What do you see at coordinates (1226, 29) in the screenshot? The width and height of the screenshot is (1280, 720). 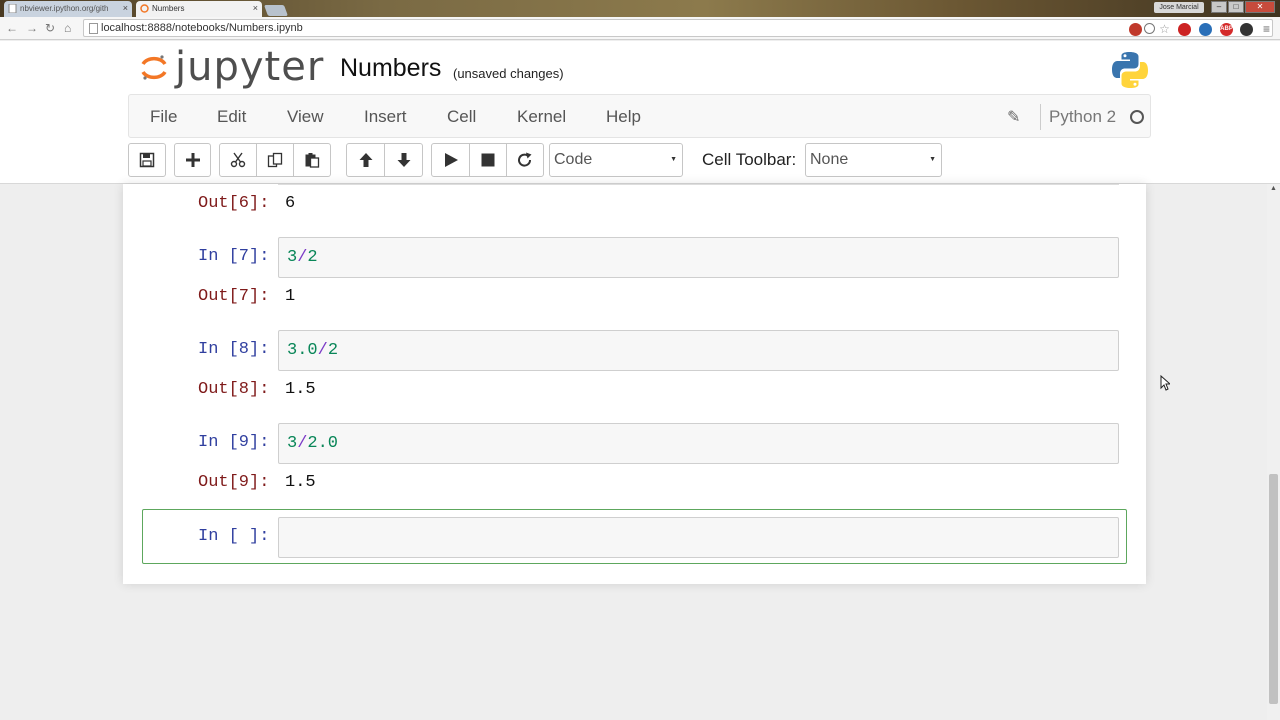 I see `adblock-icon: ABP` at bounding box center [1226, 29].